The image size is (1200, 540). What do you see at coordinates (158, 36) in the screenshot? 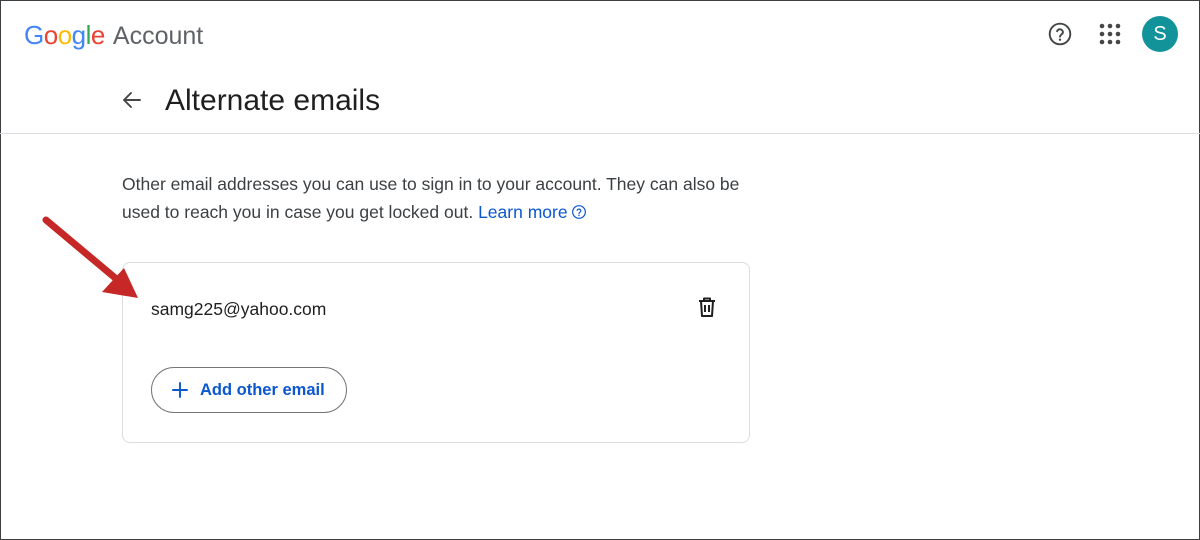
I see `logo-account-text: Account` at bounding box center [158, 36].